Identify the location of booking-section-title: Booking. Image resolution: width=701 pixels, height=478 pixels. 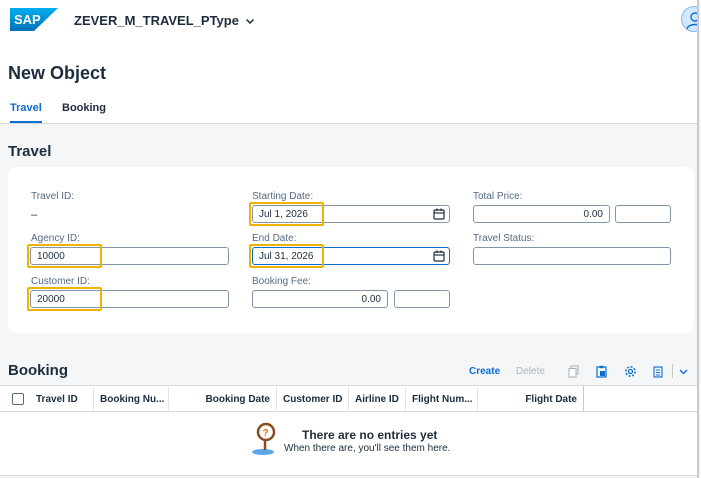
(38, 370).